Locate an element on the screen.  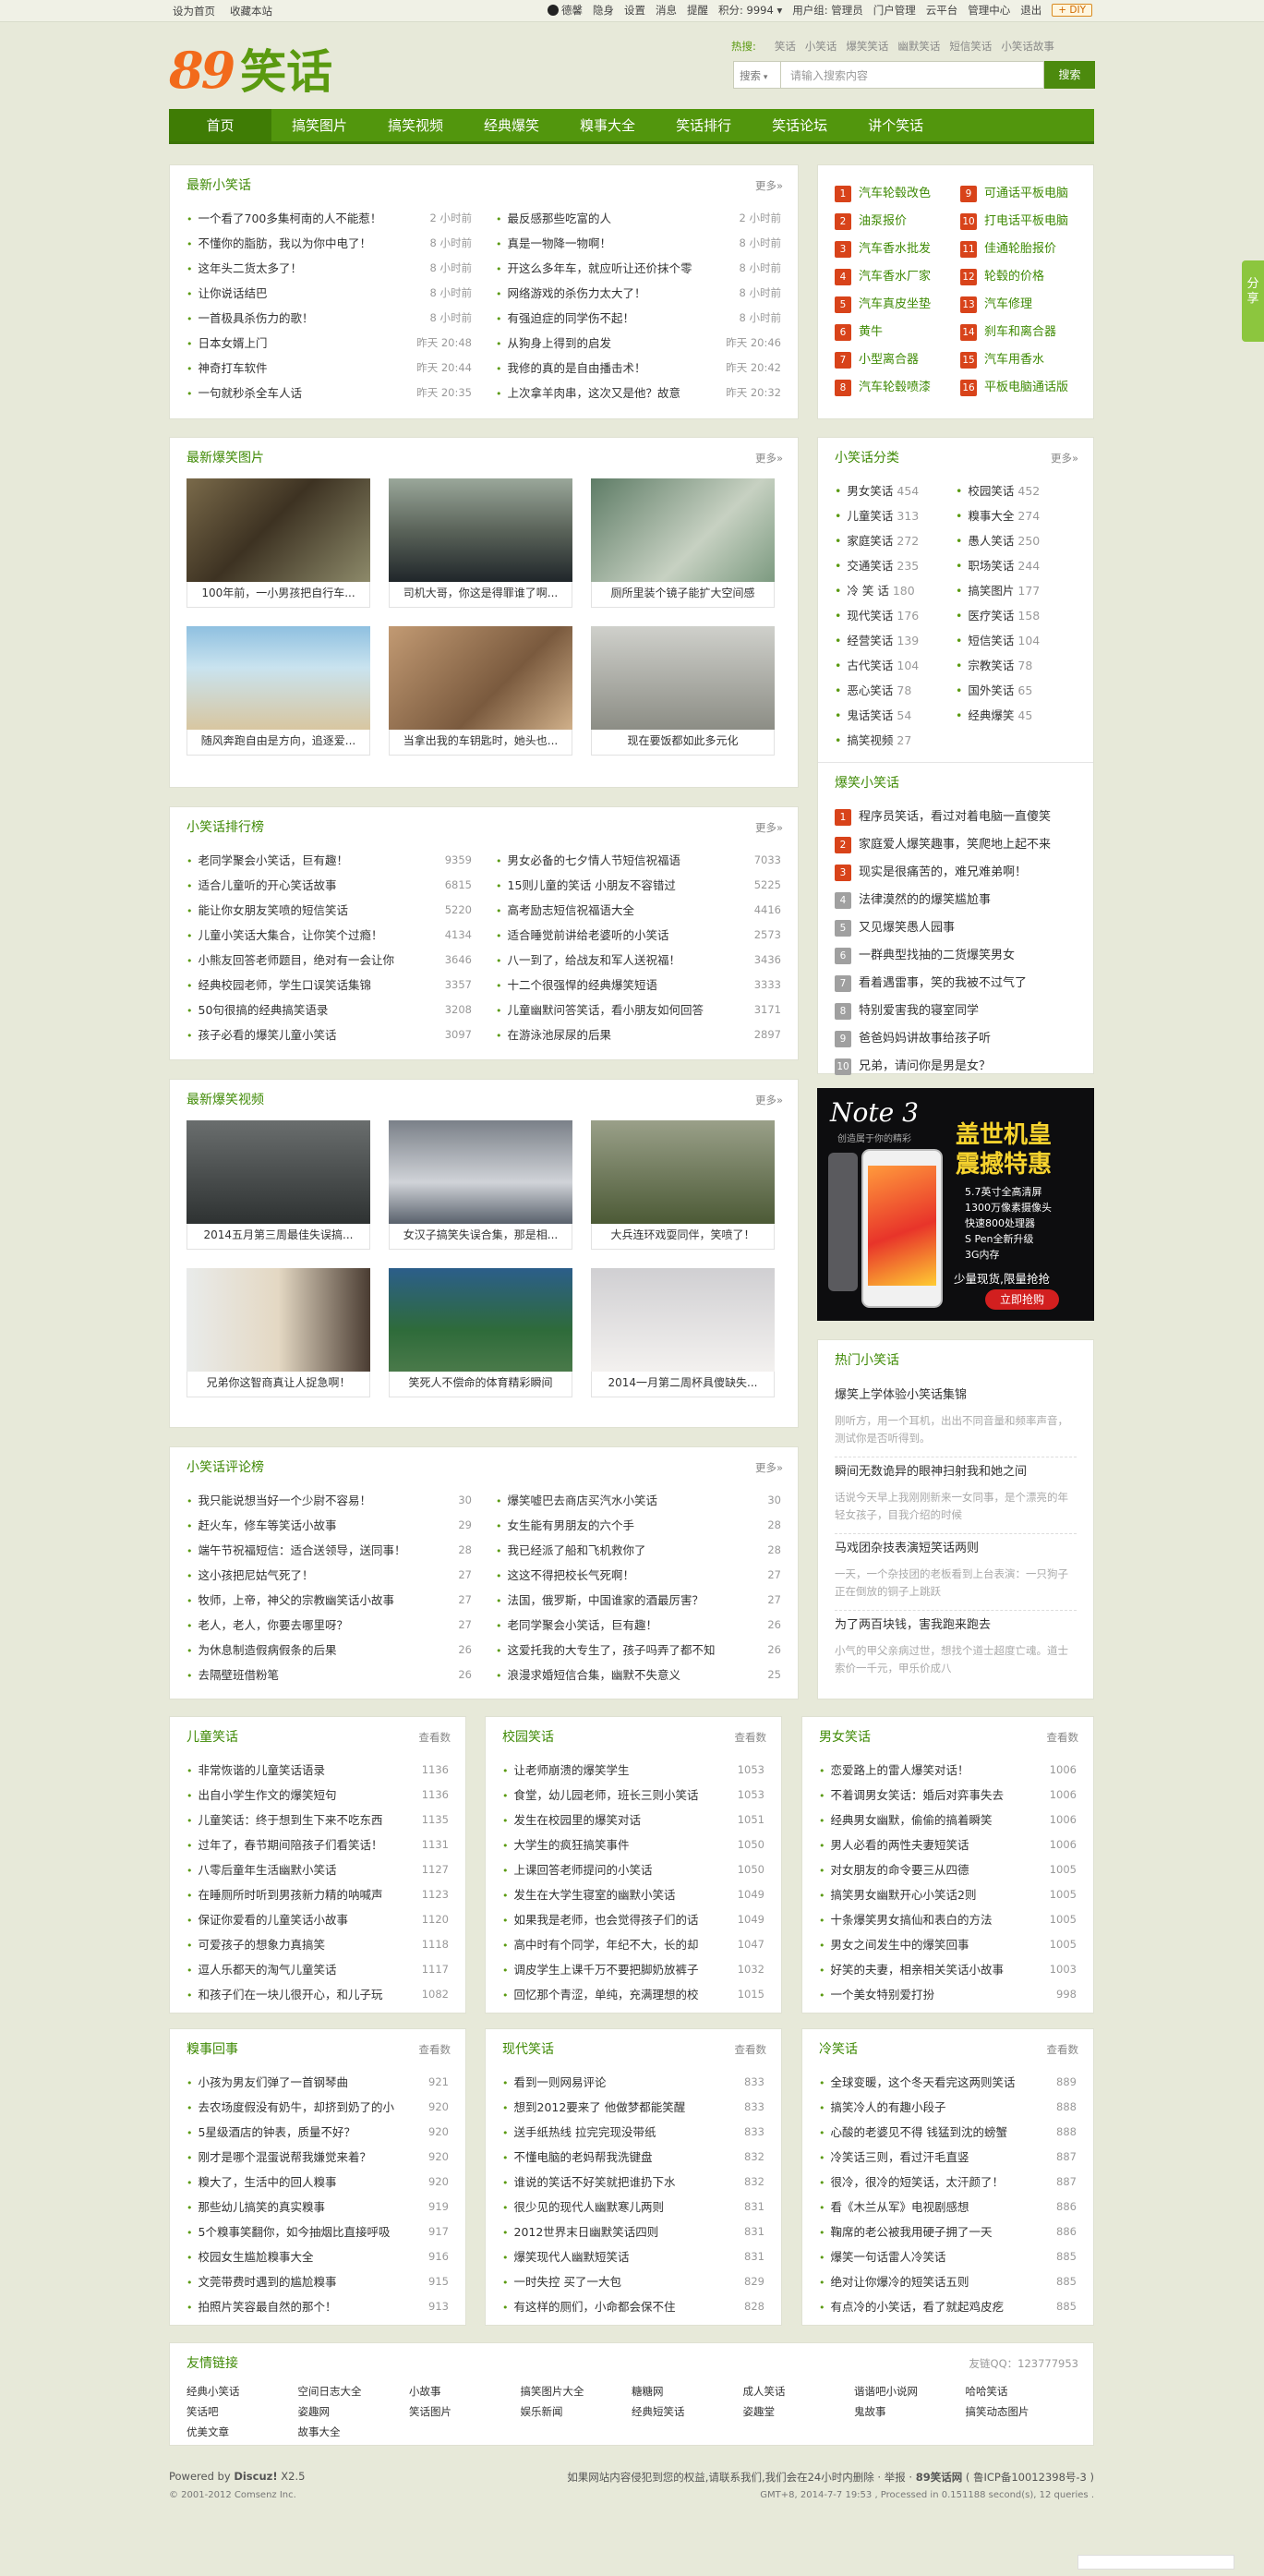
picture-thumbnail is located at coordinates (279, 530).